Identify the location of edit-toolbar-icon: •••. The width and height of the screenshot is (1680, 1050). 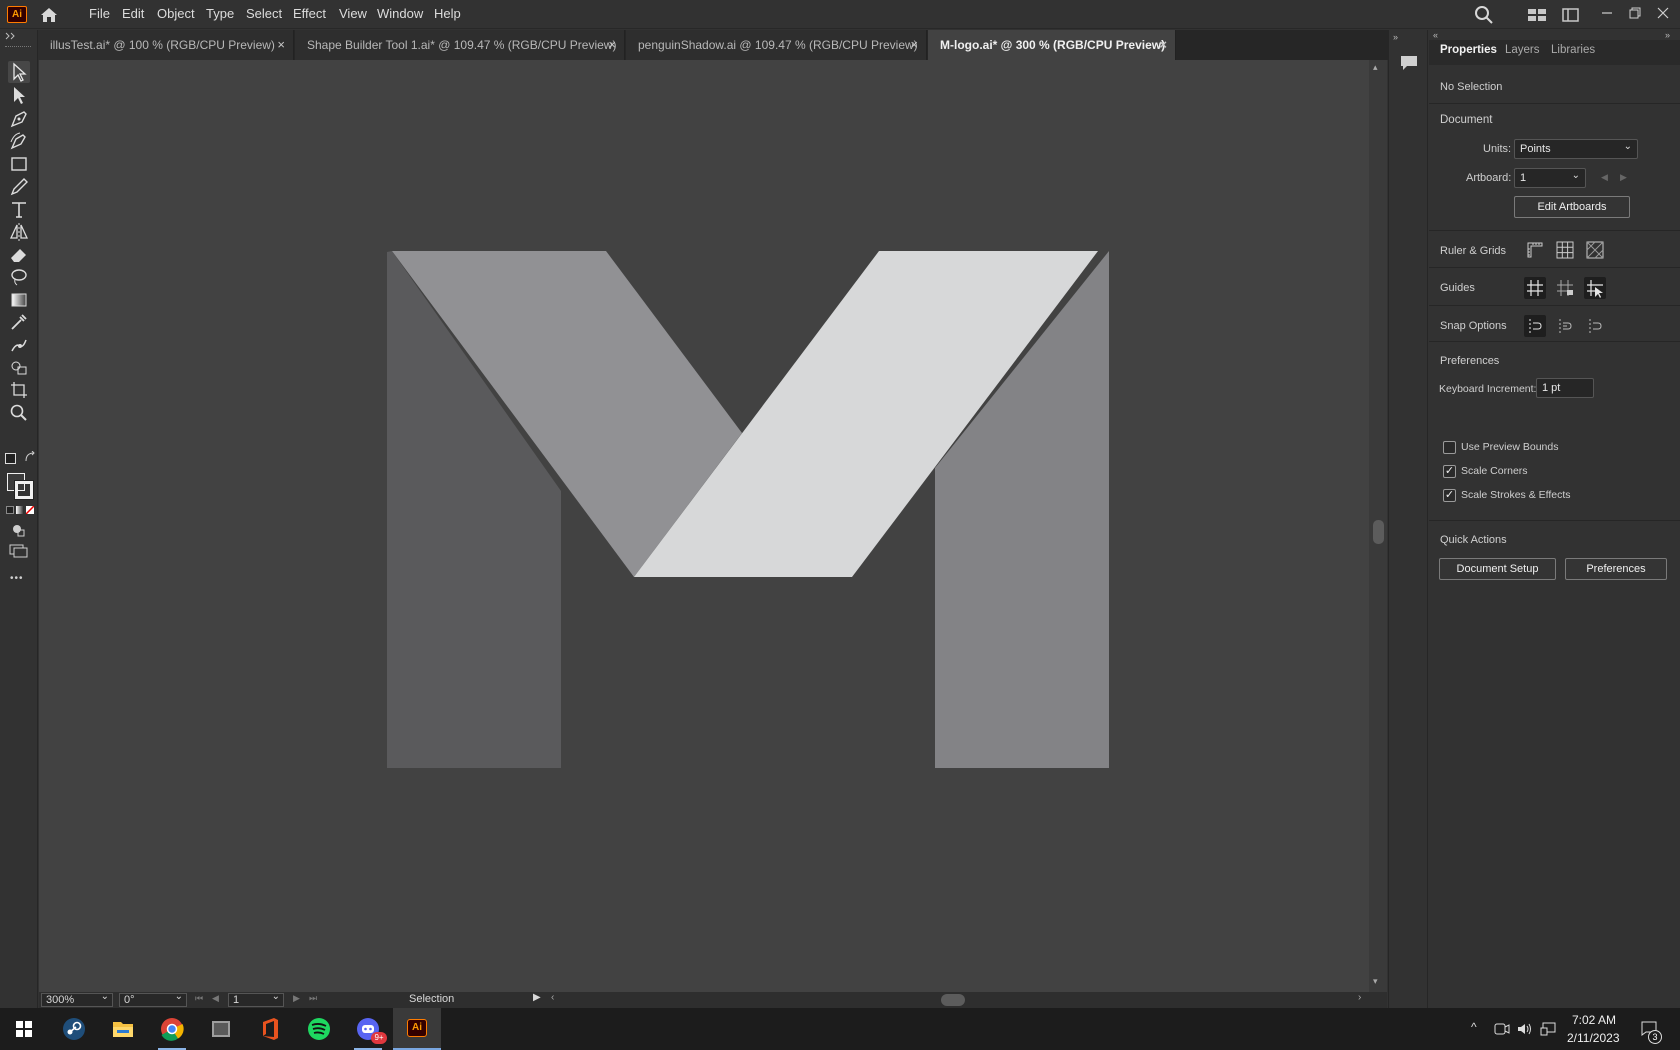
(17, 578).